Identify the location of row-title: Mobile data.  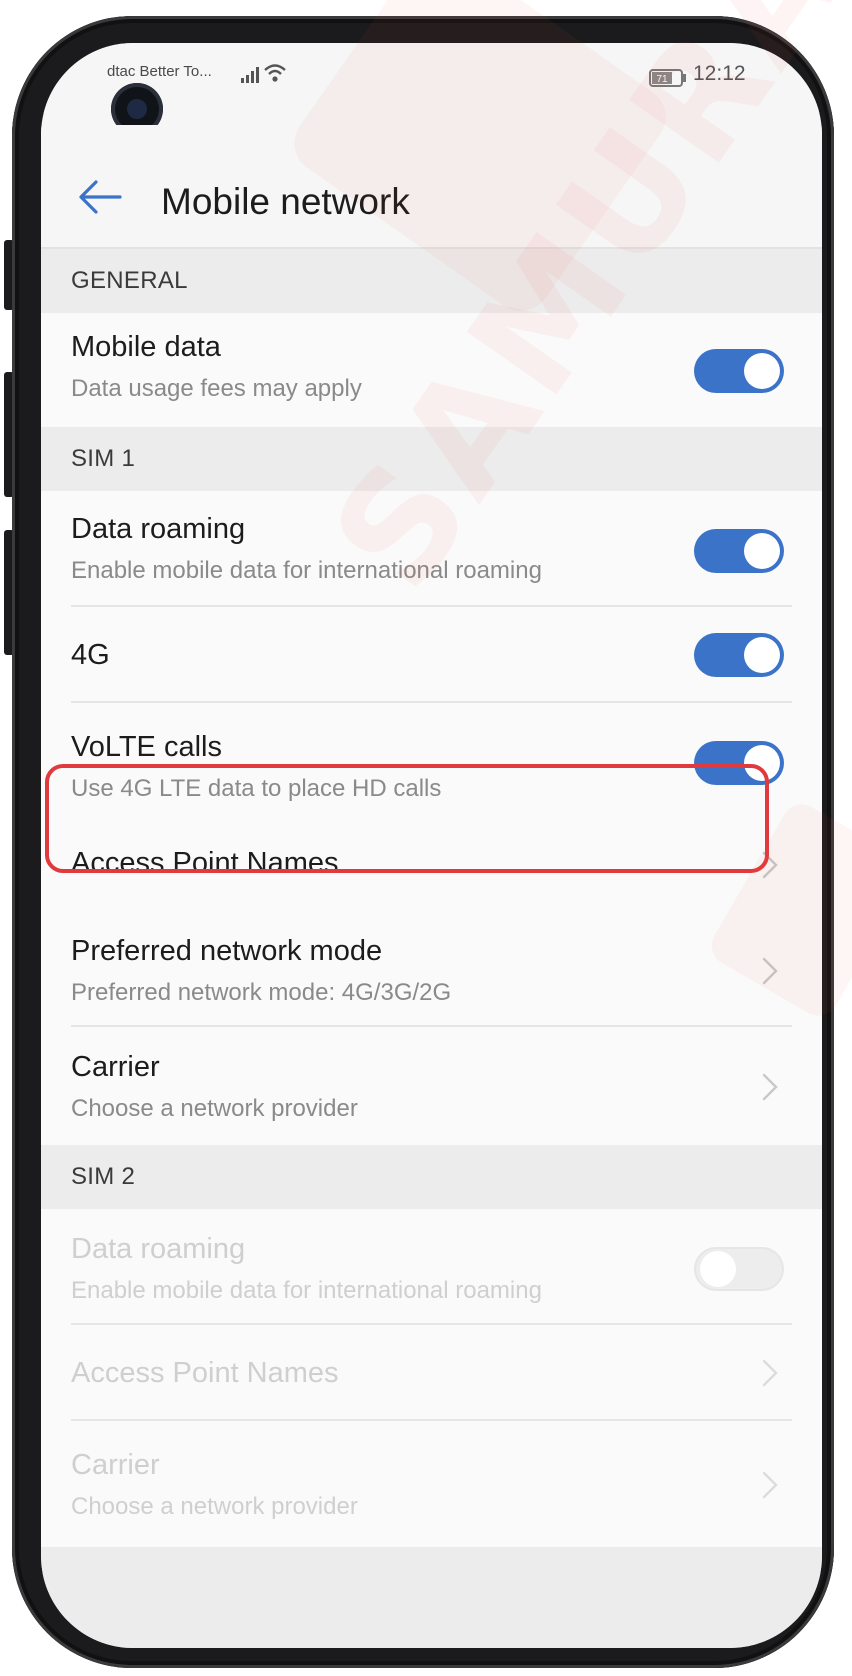
(146, 347).